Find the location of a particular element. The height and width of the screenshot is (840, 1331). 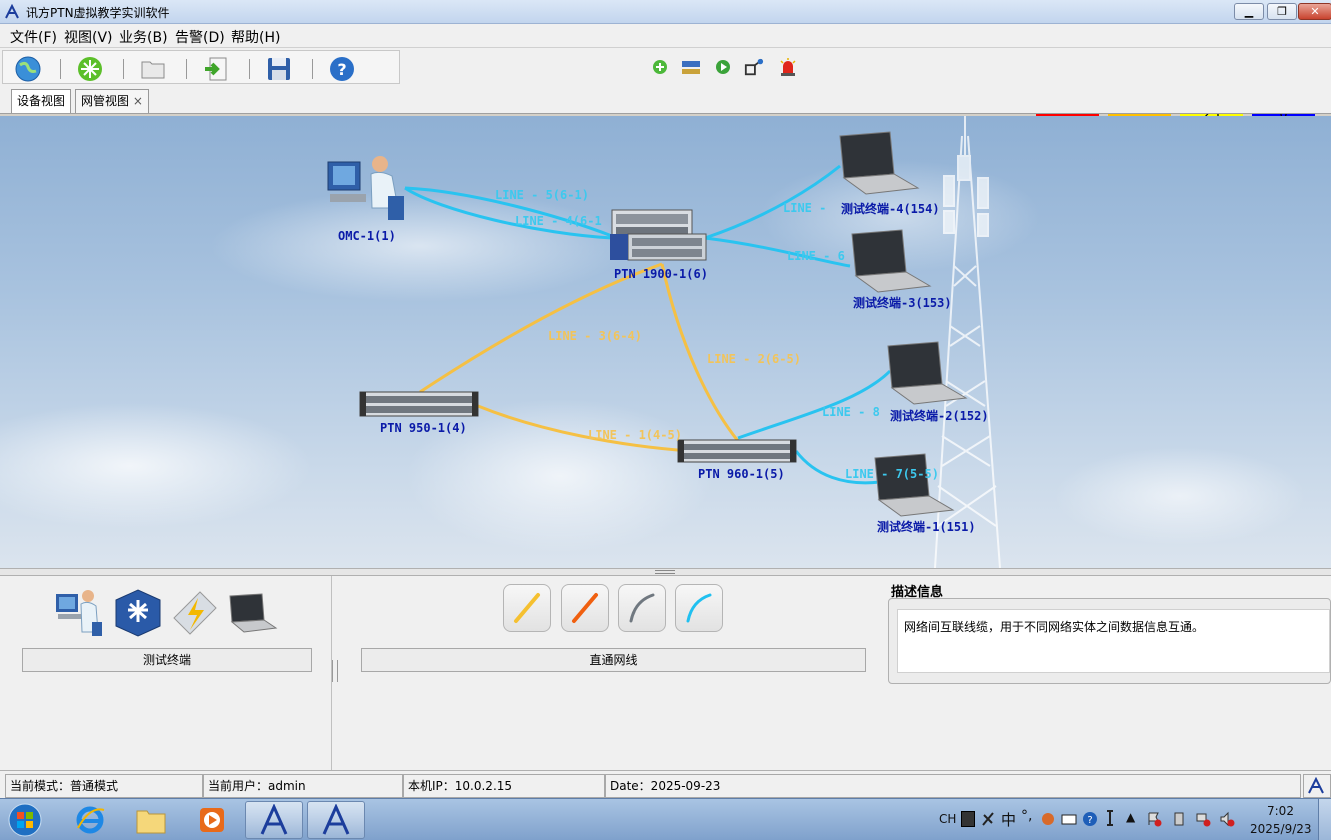

laptop-t152-icon is located at coordinates (927, 373).